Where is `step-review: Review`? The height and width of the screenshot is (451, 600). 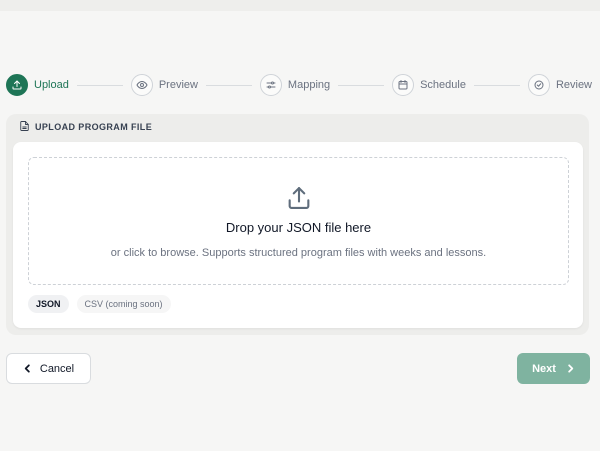
step-review: Review is located at coordinates (560, 85).